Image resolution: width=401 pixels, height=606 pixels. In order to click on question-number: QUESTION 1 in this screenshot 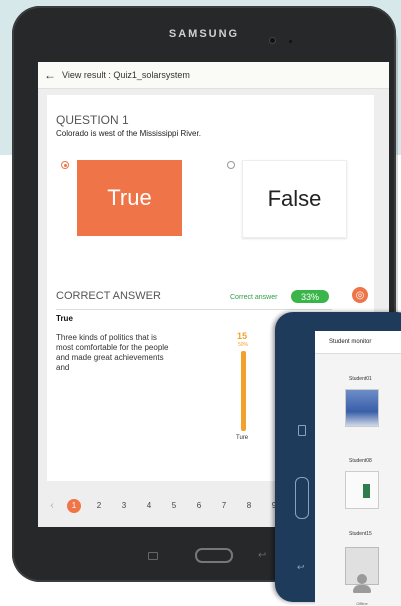, I will do `click(92, 120)`.